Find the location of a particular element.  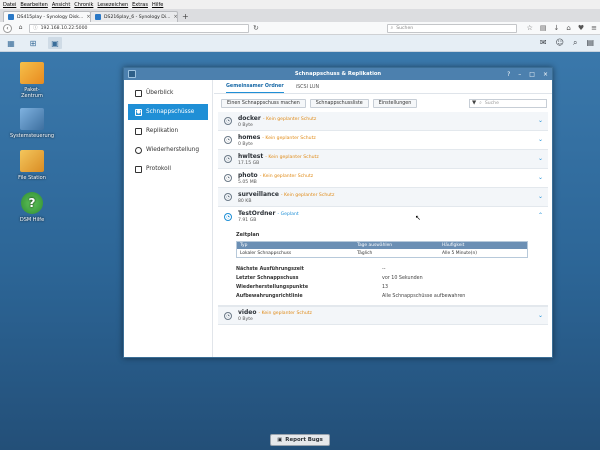

new-tab-button: + is located at coordinates (185, 16).